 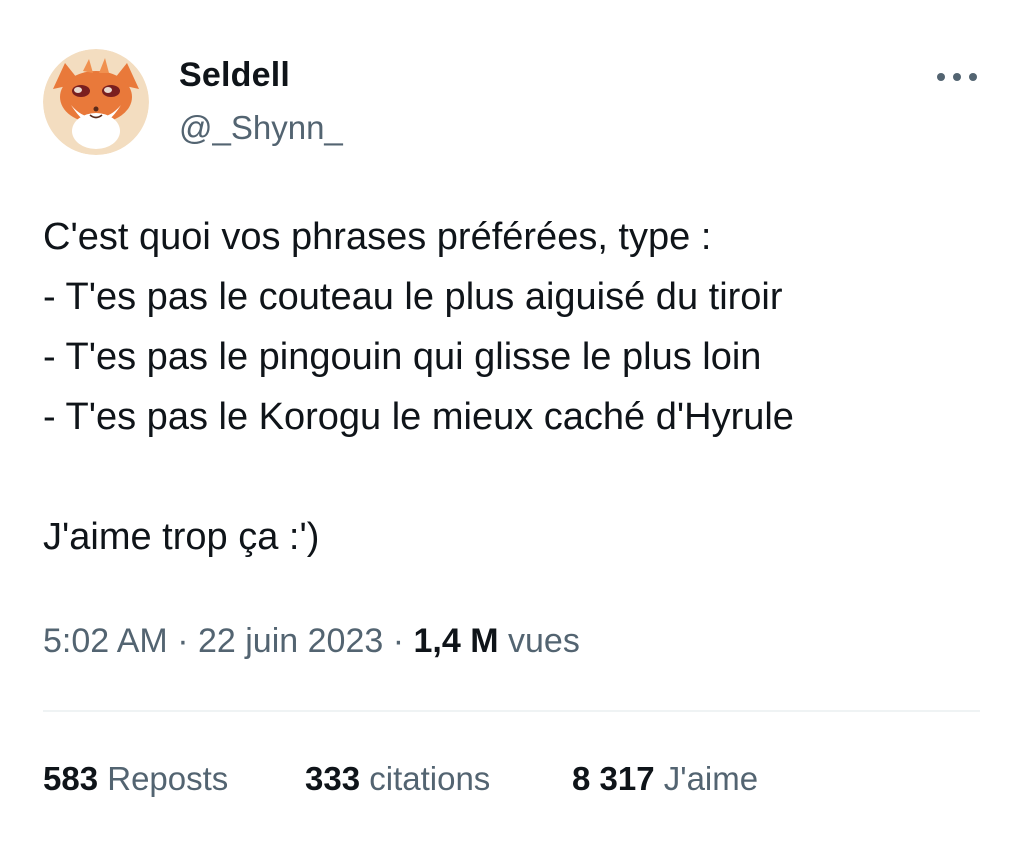 I want to click on tweet-meta: 5:02 AM · 22 juin 2023 · 1,4 M vues, so click(x=311, y=641).